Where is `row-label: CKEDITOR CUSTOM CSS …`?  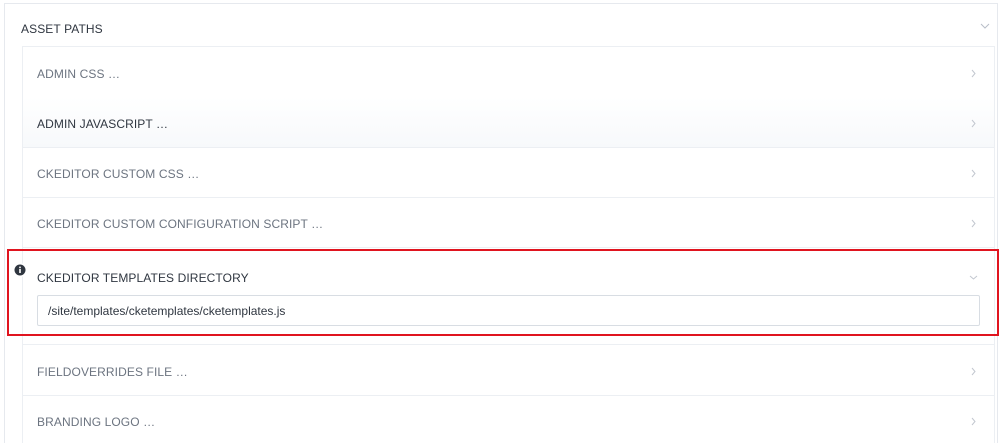
row-label: CKEDITOR CUSTOM CSS … is located at coordinates (118, 174).